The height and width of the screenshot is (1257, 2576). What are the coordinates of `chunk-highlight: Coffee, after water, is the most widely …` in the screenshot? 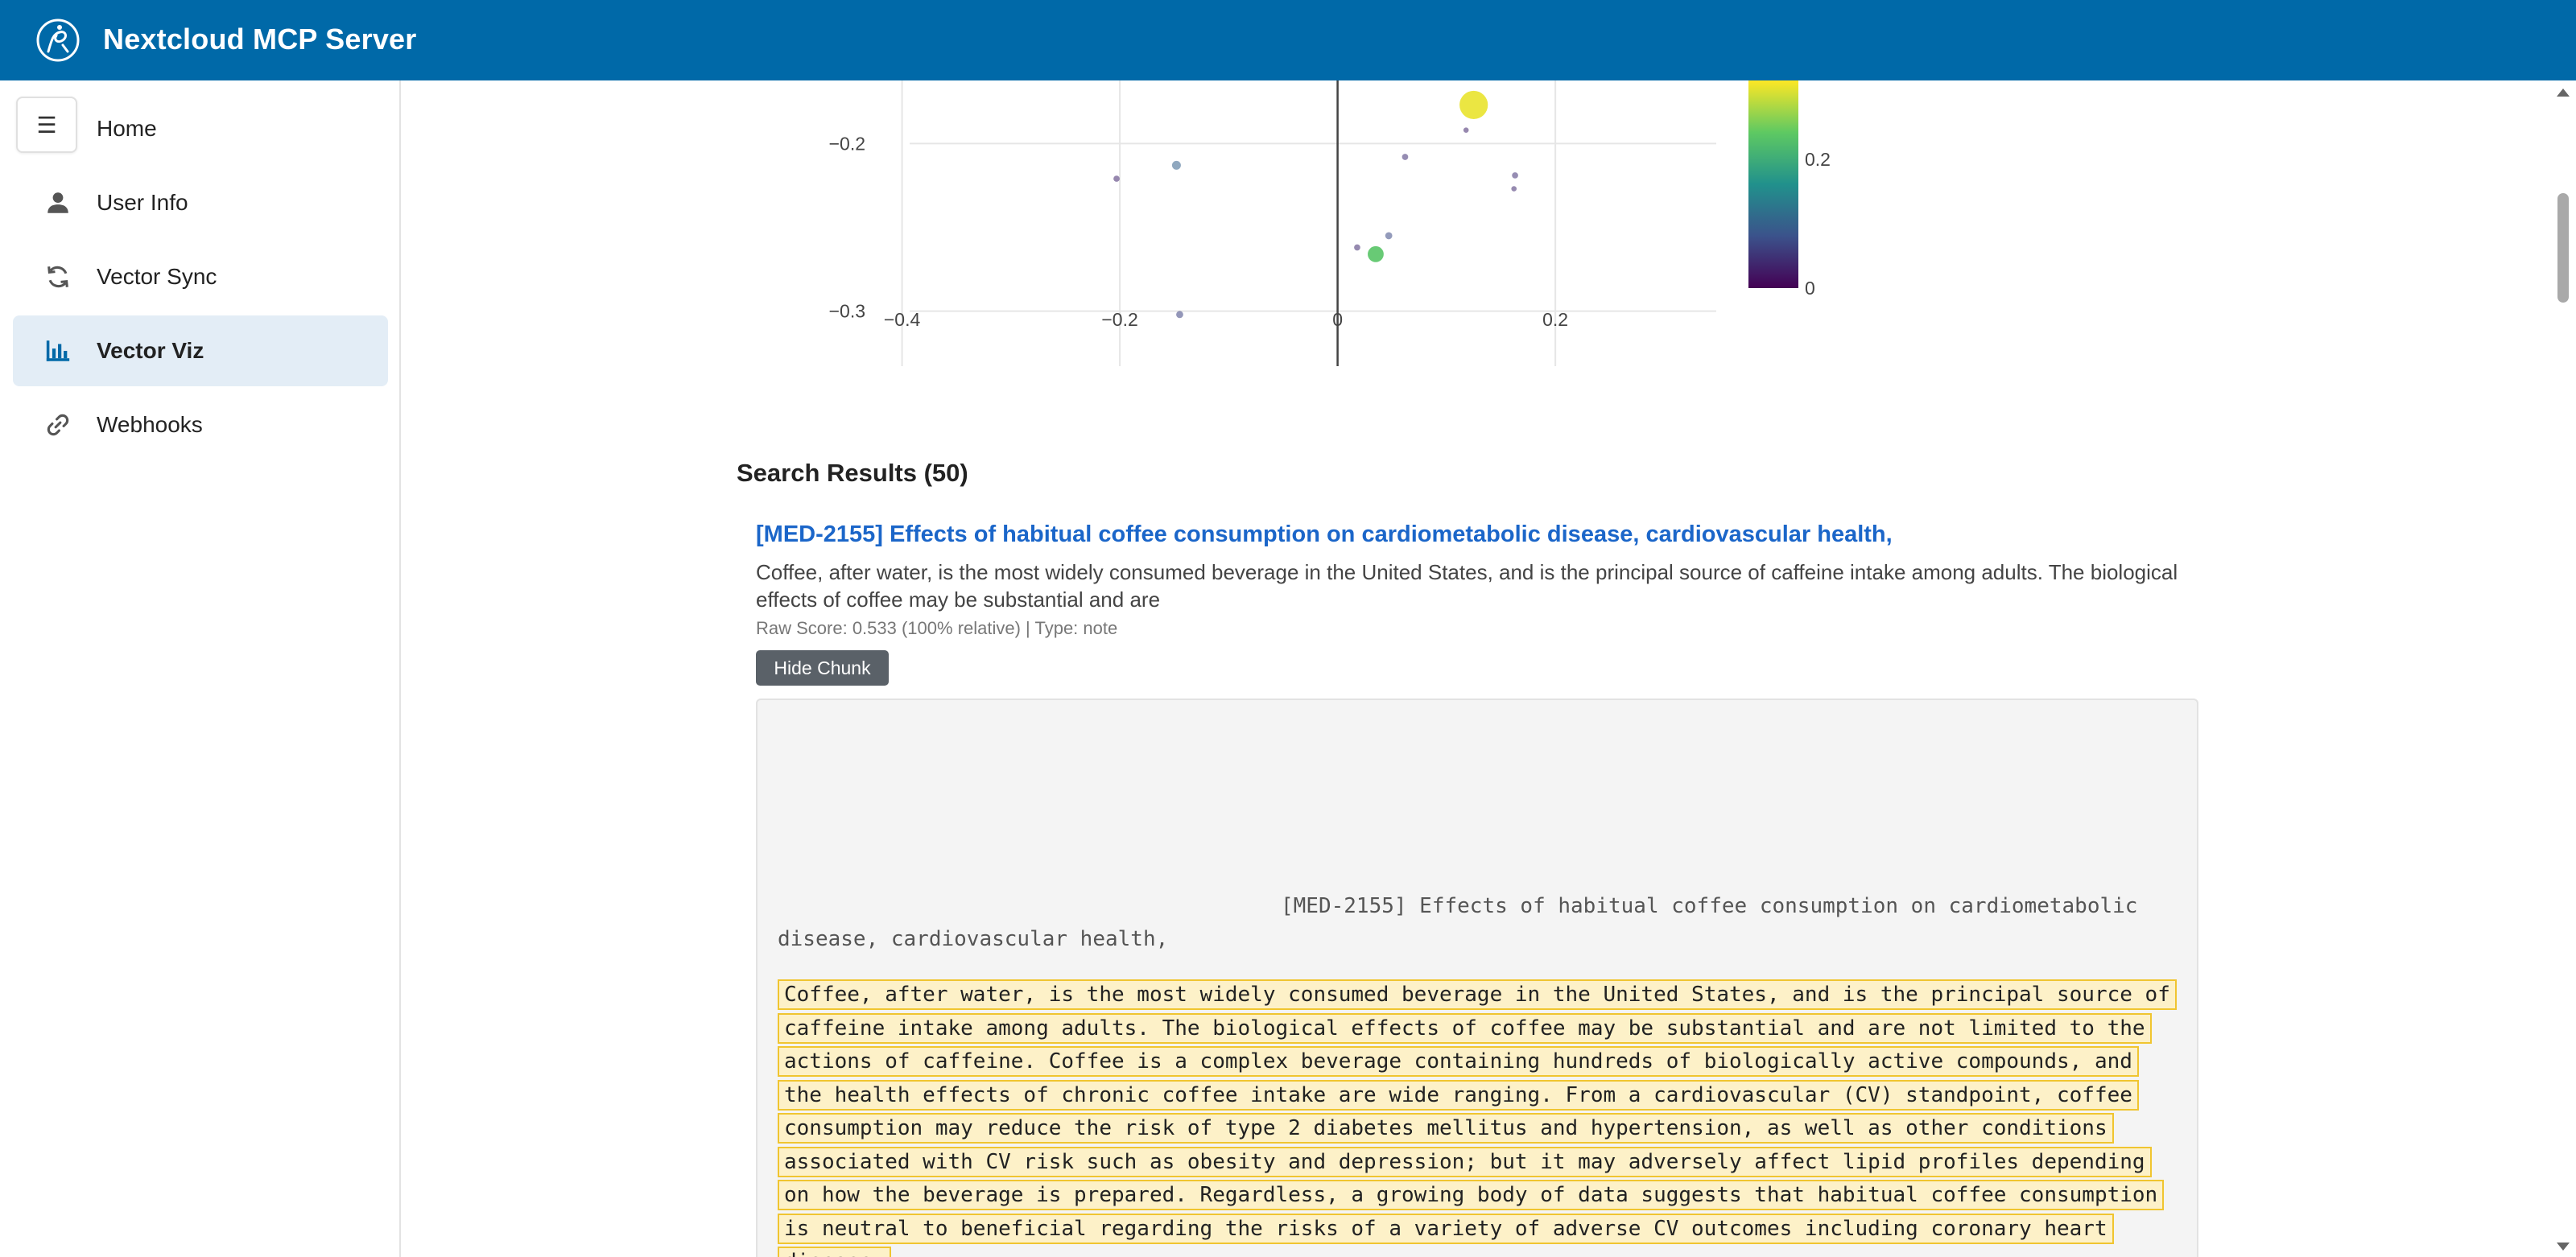 It's located at (1477, 1118).